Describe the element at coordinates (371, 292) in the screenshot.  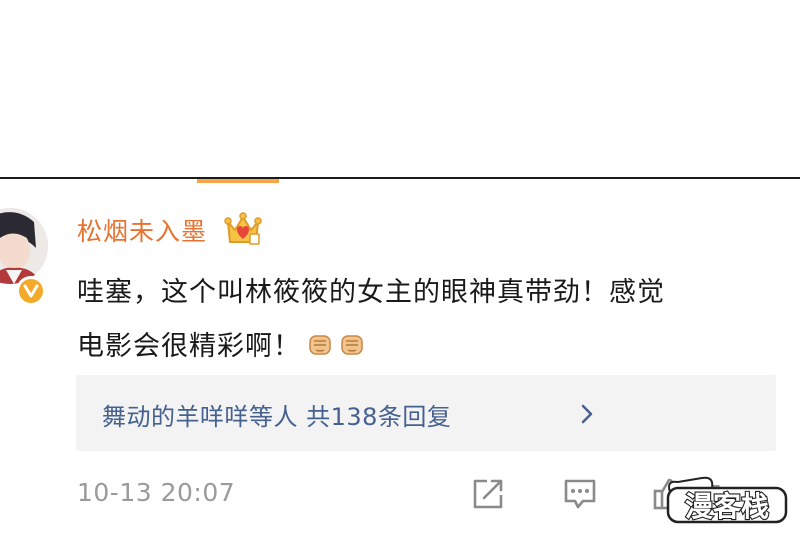
I see `comment-line: 哇塞，这个叫林筱筱的女主的眼神真带劲！感觉` at that location.